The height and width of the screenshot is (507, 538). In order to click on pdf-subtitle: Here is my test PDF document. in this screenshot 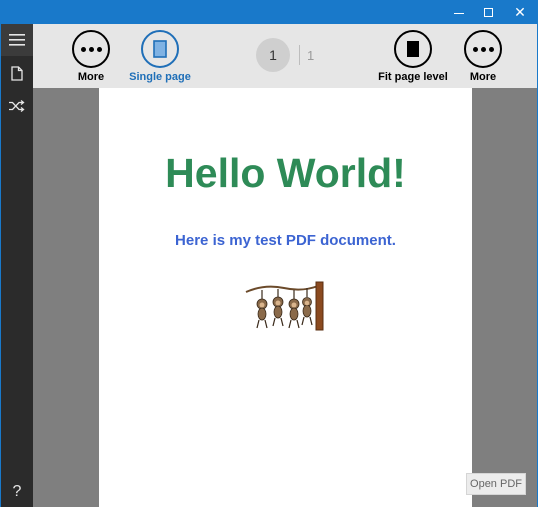, I will do `click(285, 240)`.